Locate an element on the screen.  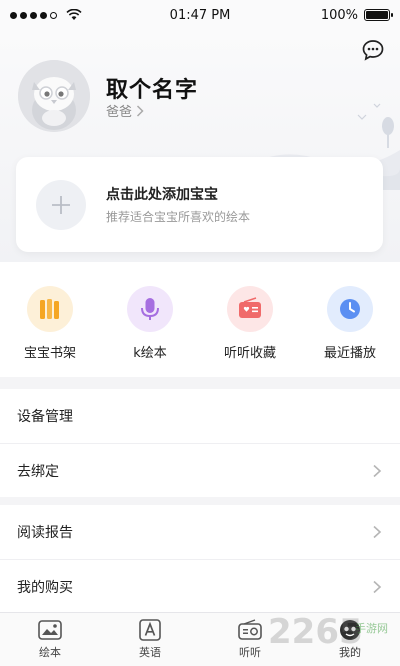
menu-item-my-purchases: 我的购买 is located at coordinates (200, 586).